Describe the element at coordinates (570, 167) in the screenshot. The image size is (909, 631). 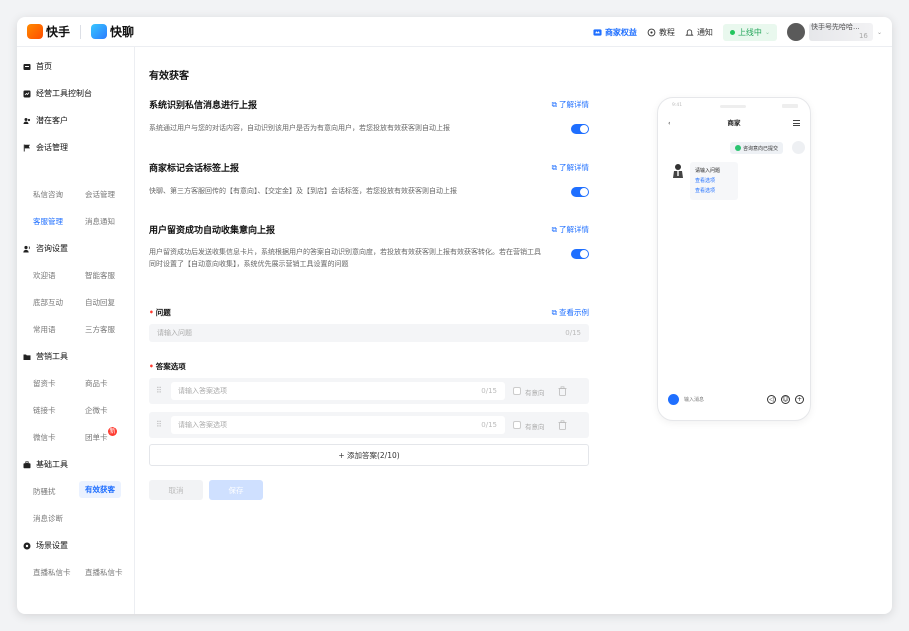
I see `section-2-detail-link: ⧉ 了解详情` at that location.